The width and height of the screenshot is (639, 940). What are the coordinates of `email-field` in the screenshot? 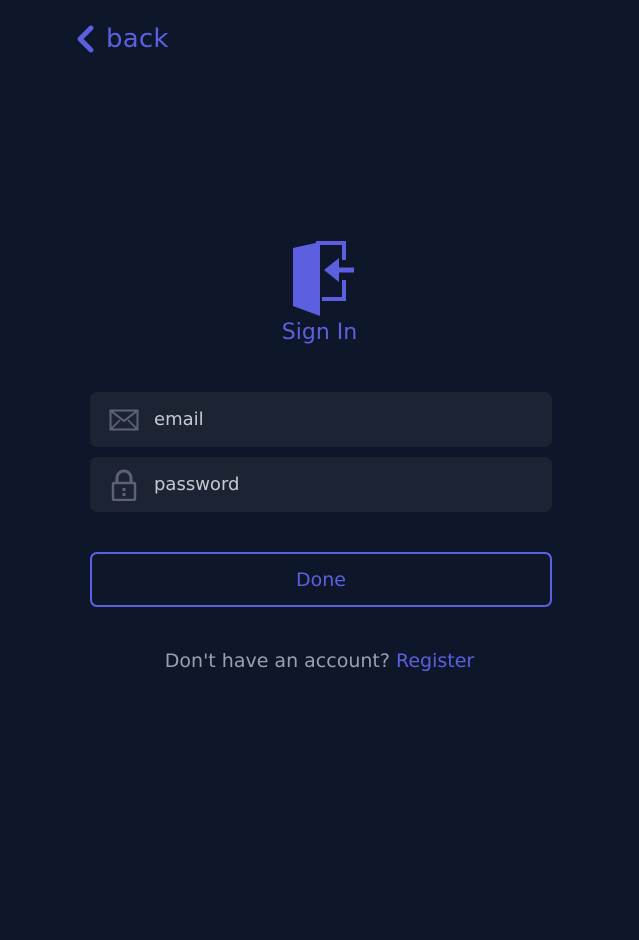 It's located at (321, 419).